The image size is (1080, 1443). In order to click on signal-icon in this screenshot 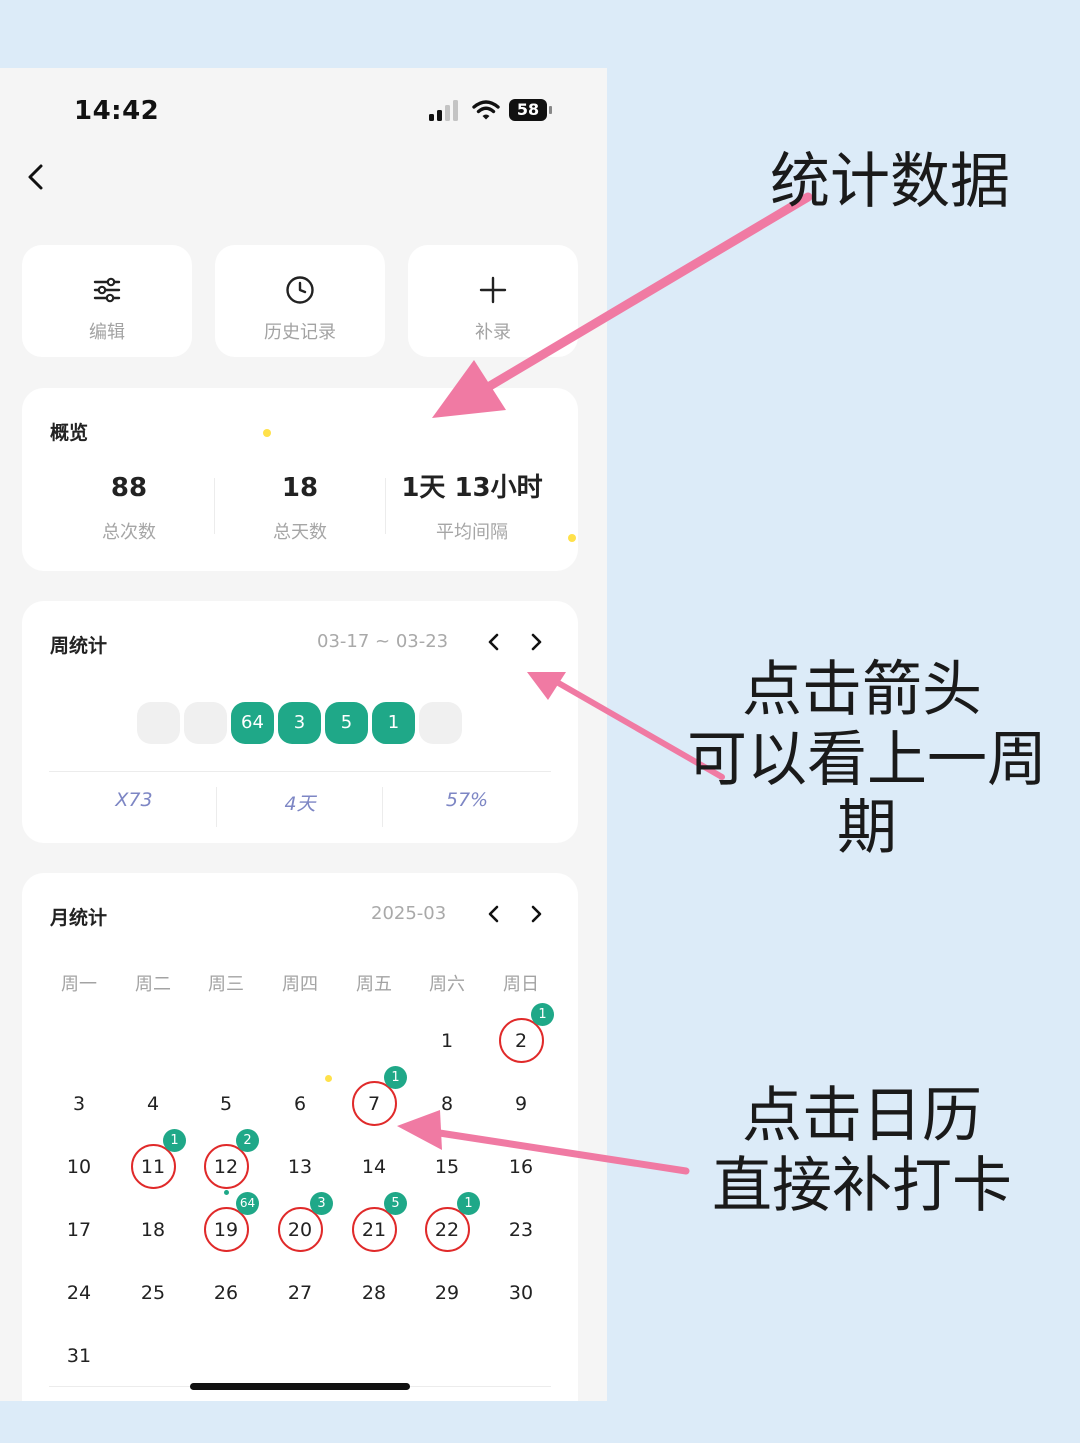, I will do `click(443, 110)`.